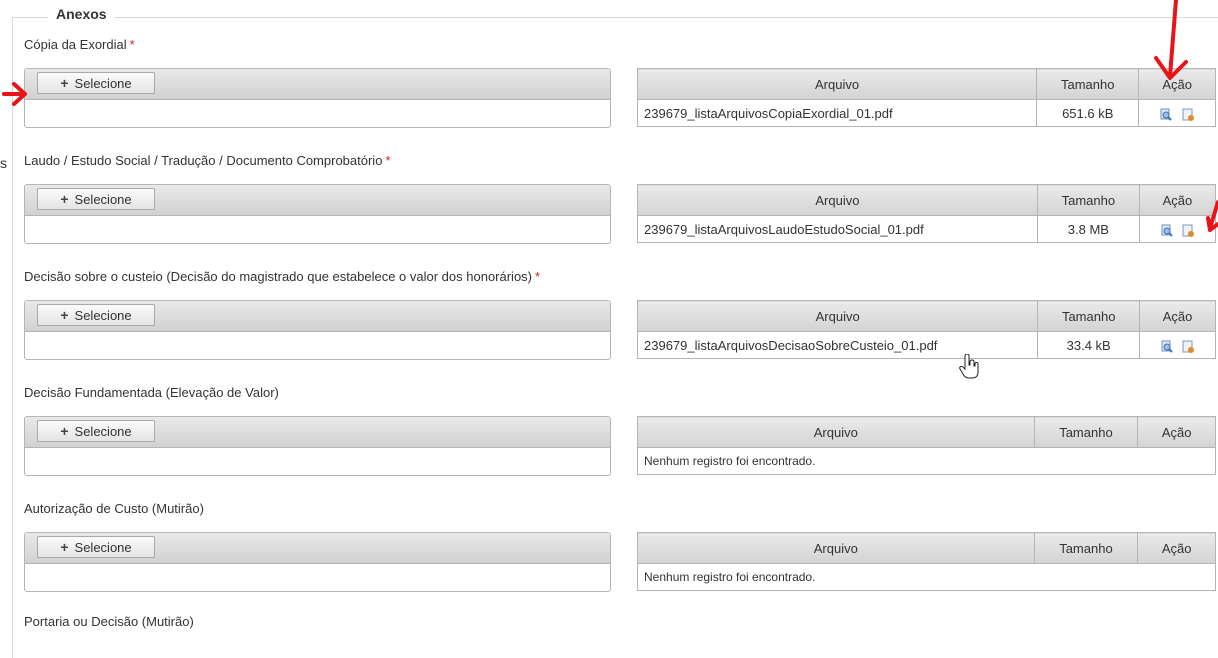 This screenshot has width=1218, height=658. I want to click on uploader-decisao-custeio: + Selecione, so click(317, 330).